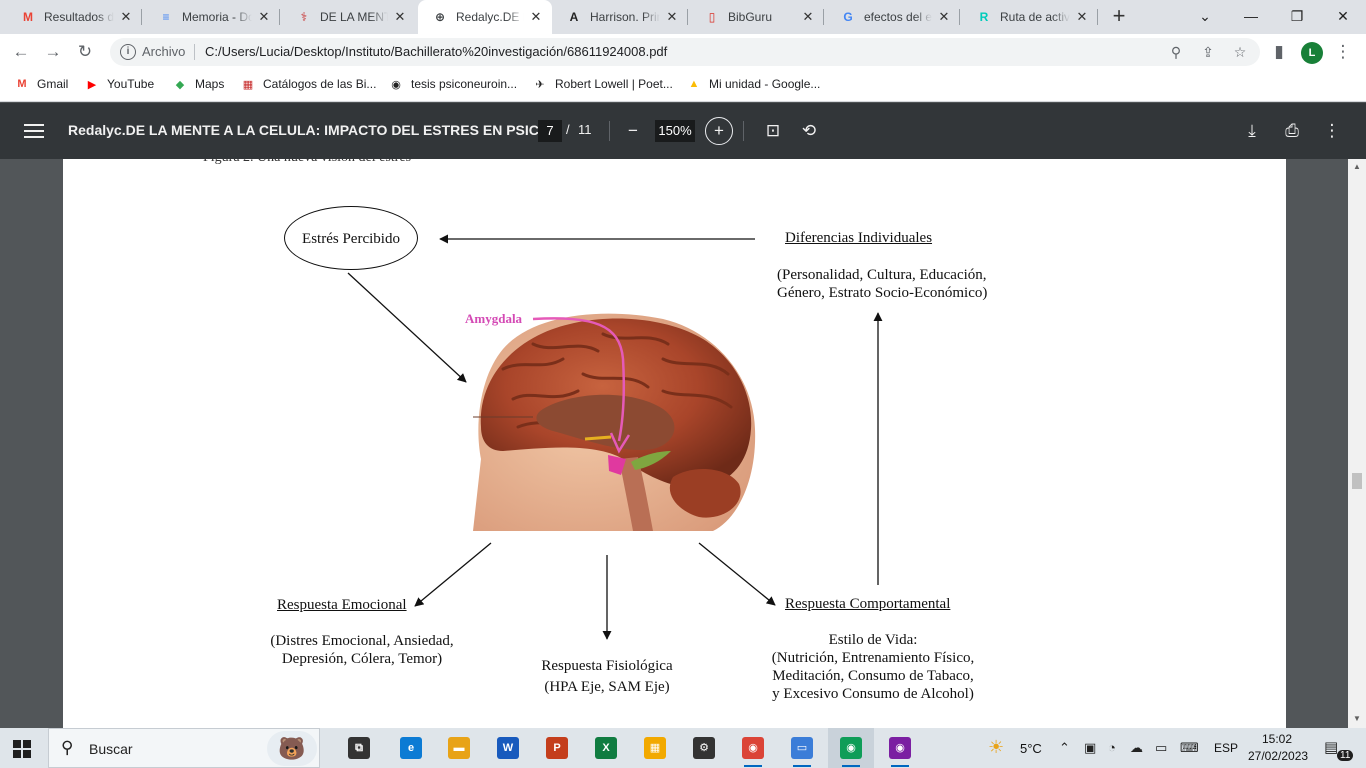  What do you see at coordinates (85, 52) in the screenshot?
I see `reload-icon: ↻` at bounding box center [85, 52].